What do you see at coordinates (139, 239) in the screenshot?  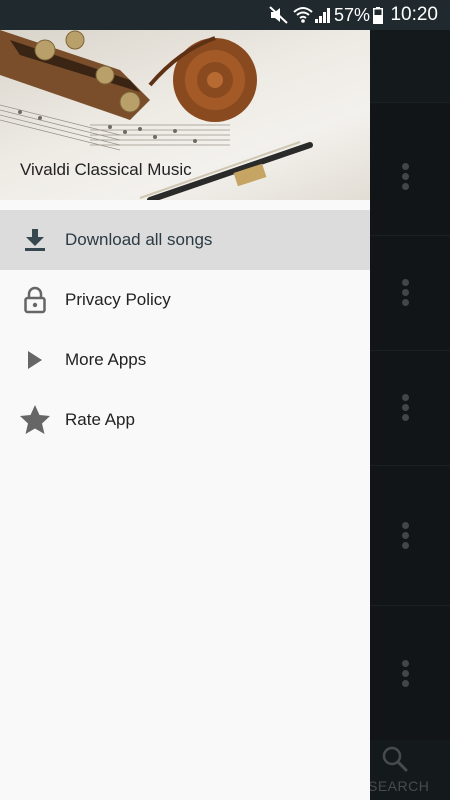 I see `menu-item-label: Download all songs` at bounding box center [139, 239].